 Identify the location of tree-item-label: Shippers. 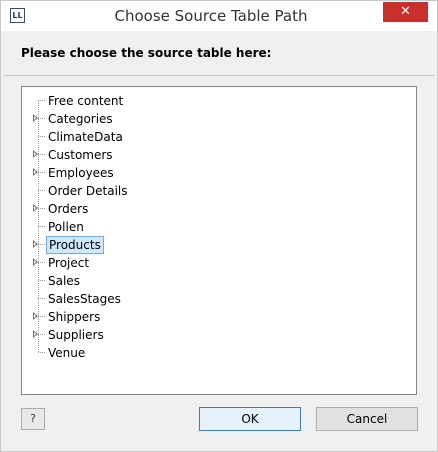
(74, 317).